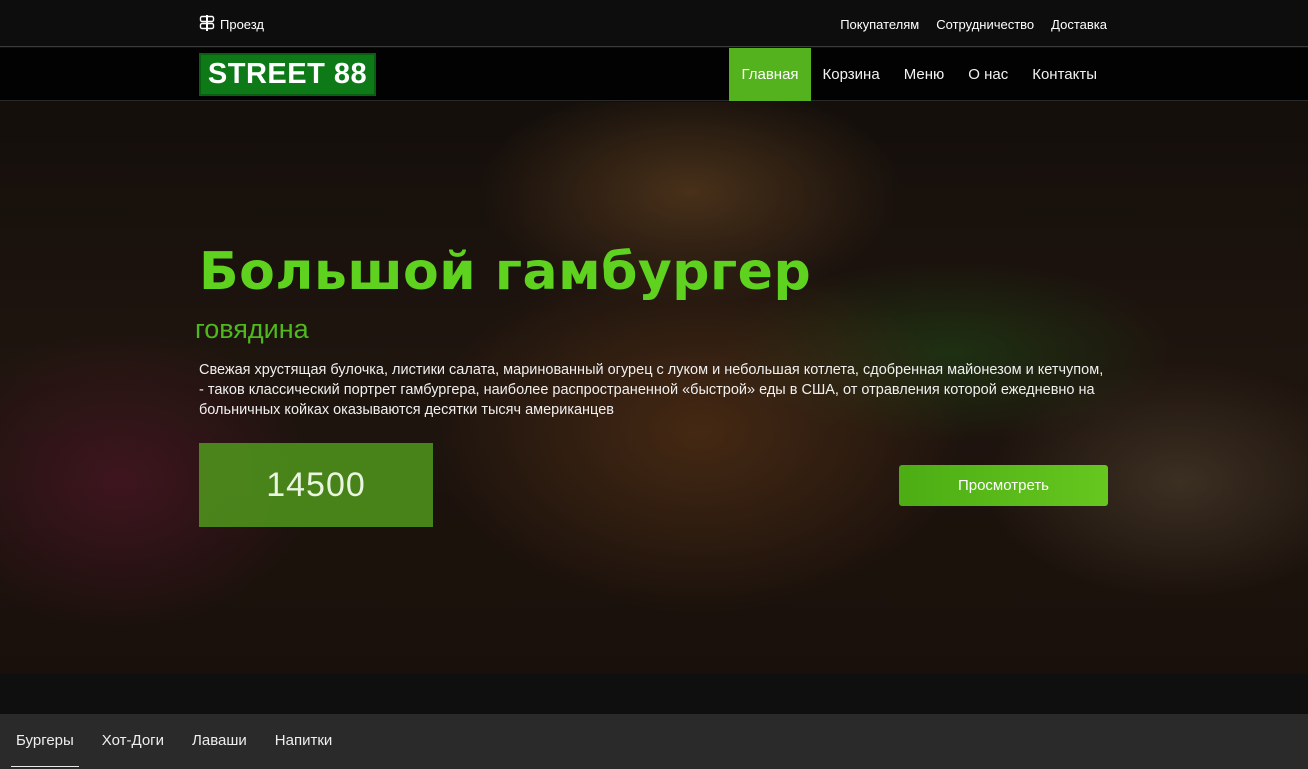  What do you see at coordinates (242, 24) in the screenshot?
I see `route-label: Проезд` at bounding box center [242, 24].